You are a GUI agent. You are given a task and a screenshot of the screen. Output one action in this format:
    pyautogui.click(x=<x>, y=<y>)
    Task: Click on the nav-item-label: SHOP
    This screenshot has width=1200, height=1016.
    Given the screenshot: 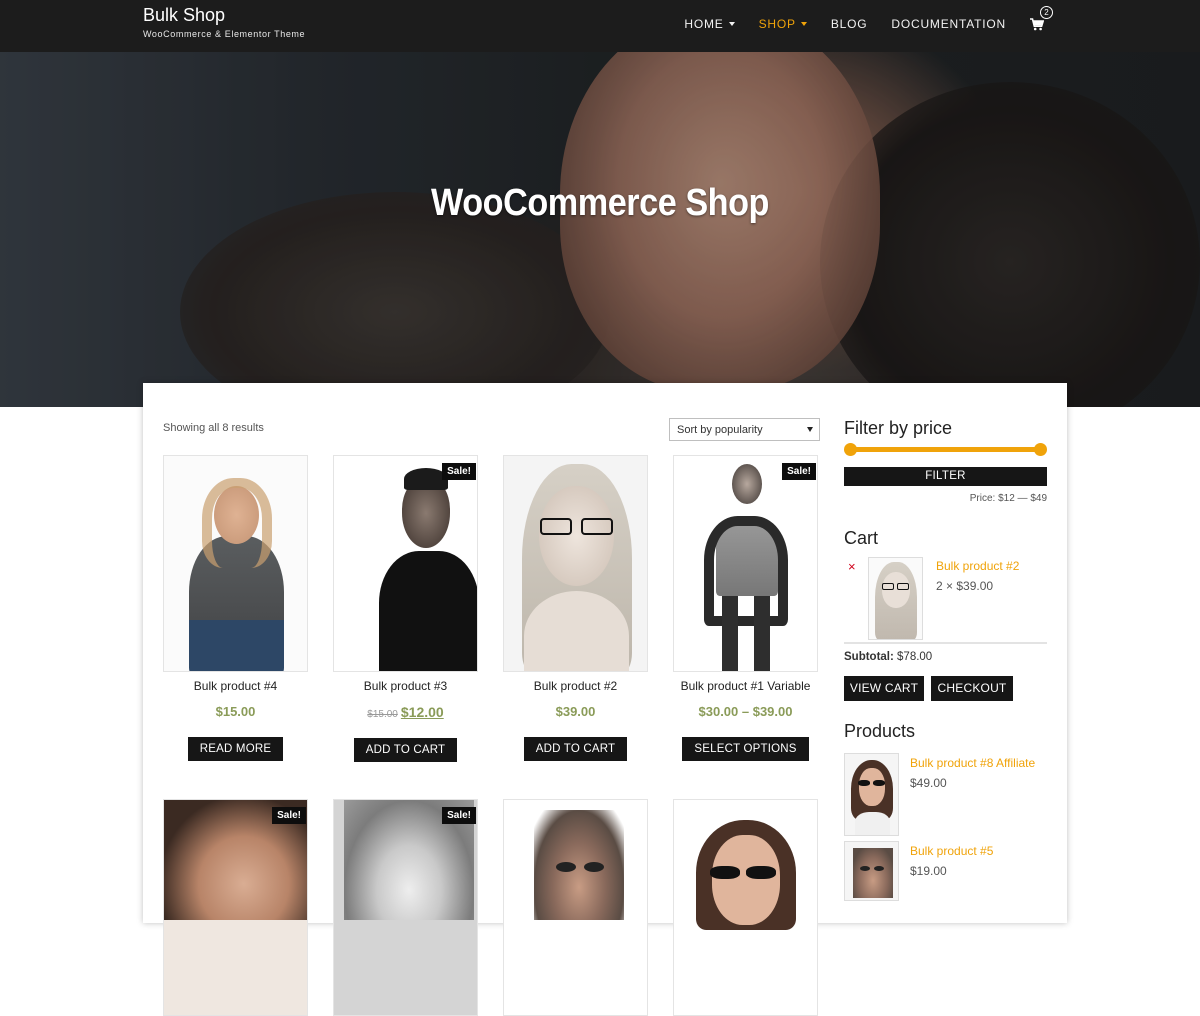 What is the action you would take?
    pyautogui.click(x=777, y=24)
    